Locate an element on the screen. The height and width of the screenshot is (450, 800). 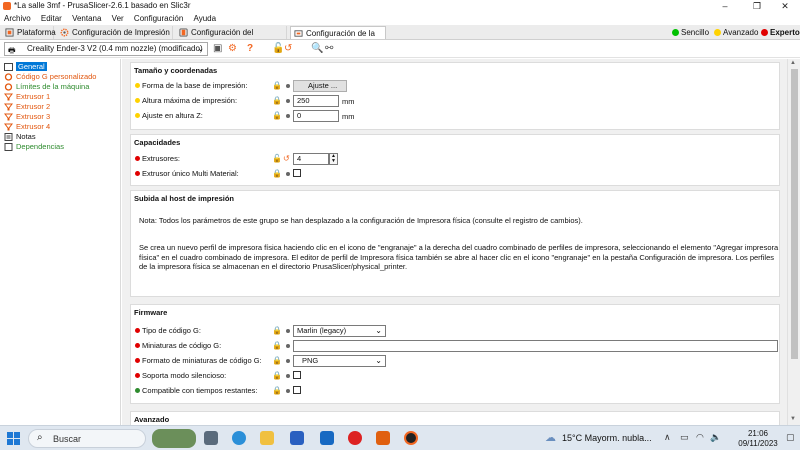
menu-archivo: Archivo is located at coordinates (17, 19).